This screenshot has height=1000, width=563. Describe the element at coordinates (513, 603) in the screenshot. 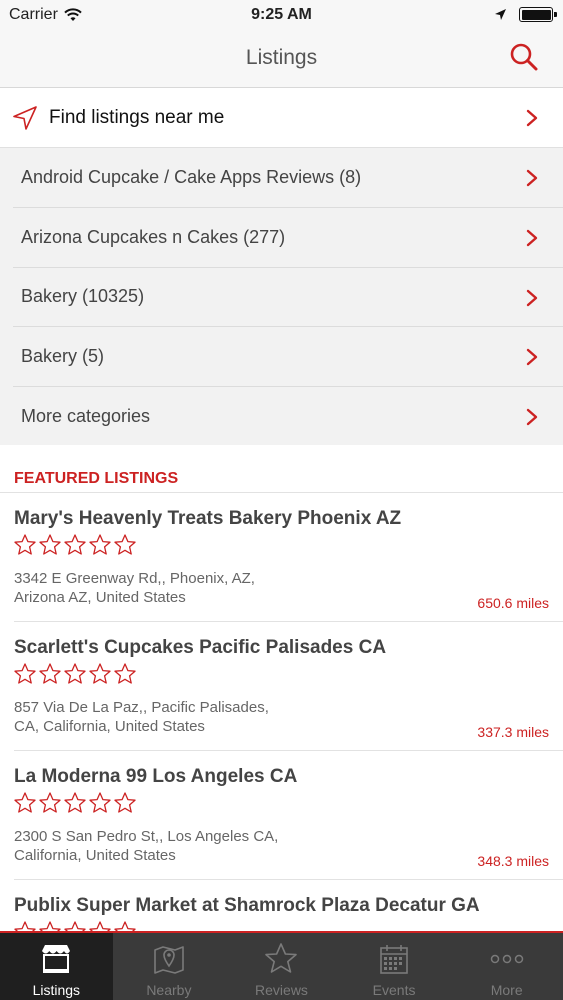

I see `listing-distance: 650.6 miles` at that location.